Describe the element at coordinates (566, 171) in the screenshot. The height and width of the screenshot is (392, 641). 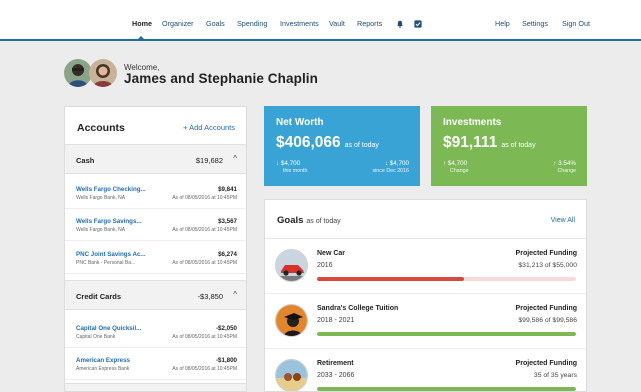
I see `investments-percent-caption: Change` at that location.